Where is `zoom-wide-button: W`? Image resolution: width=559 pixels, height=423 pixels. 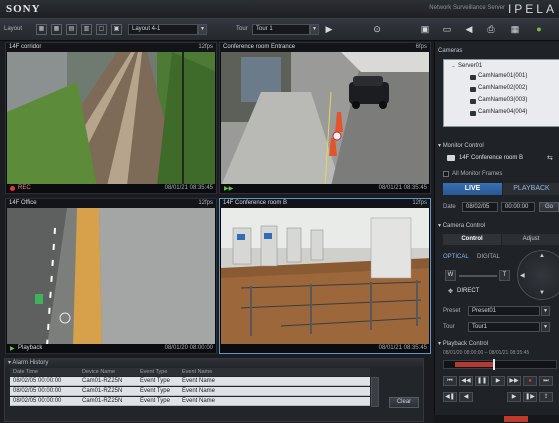 zoom-wide-button: W is located at coordinates (450, 275).